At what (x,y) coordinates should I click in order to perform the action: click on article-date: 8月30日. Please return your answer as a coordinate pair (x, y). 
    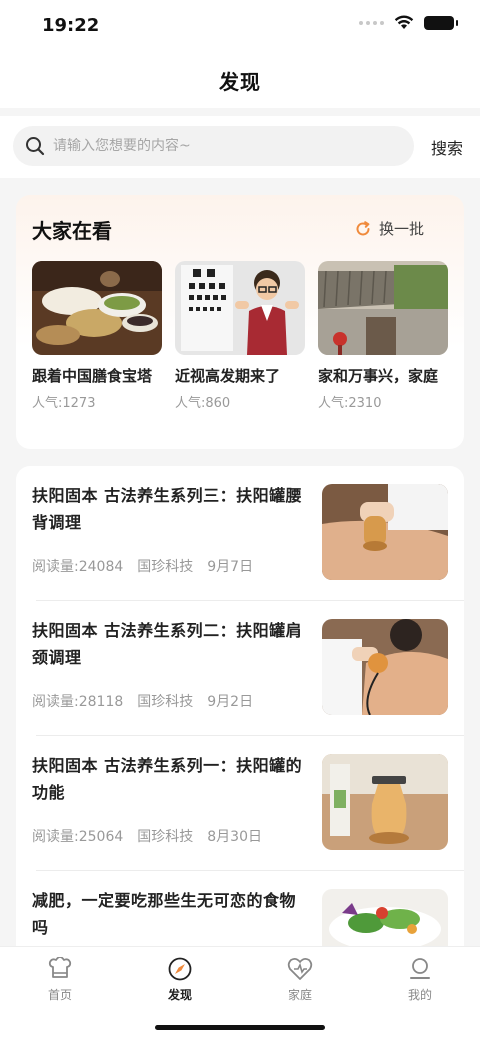
    Looking at the image, I should click on (234, 837).